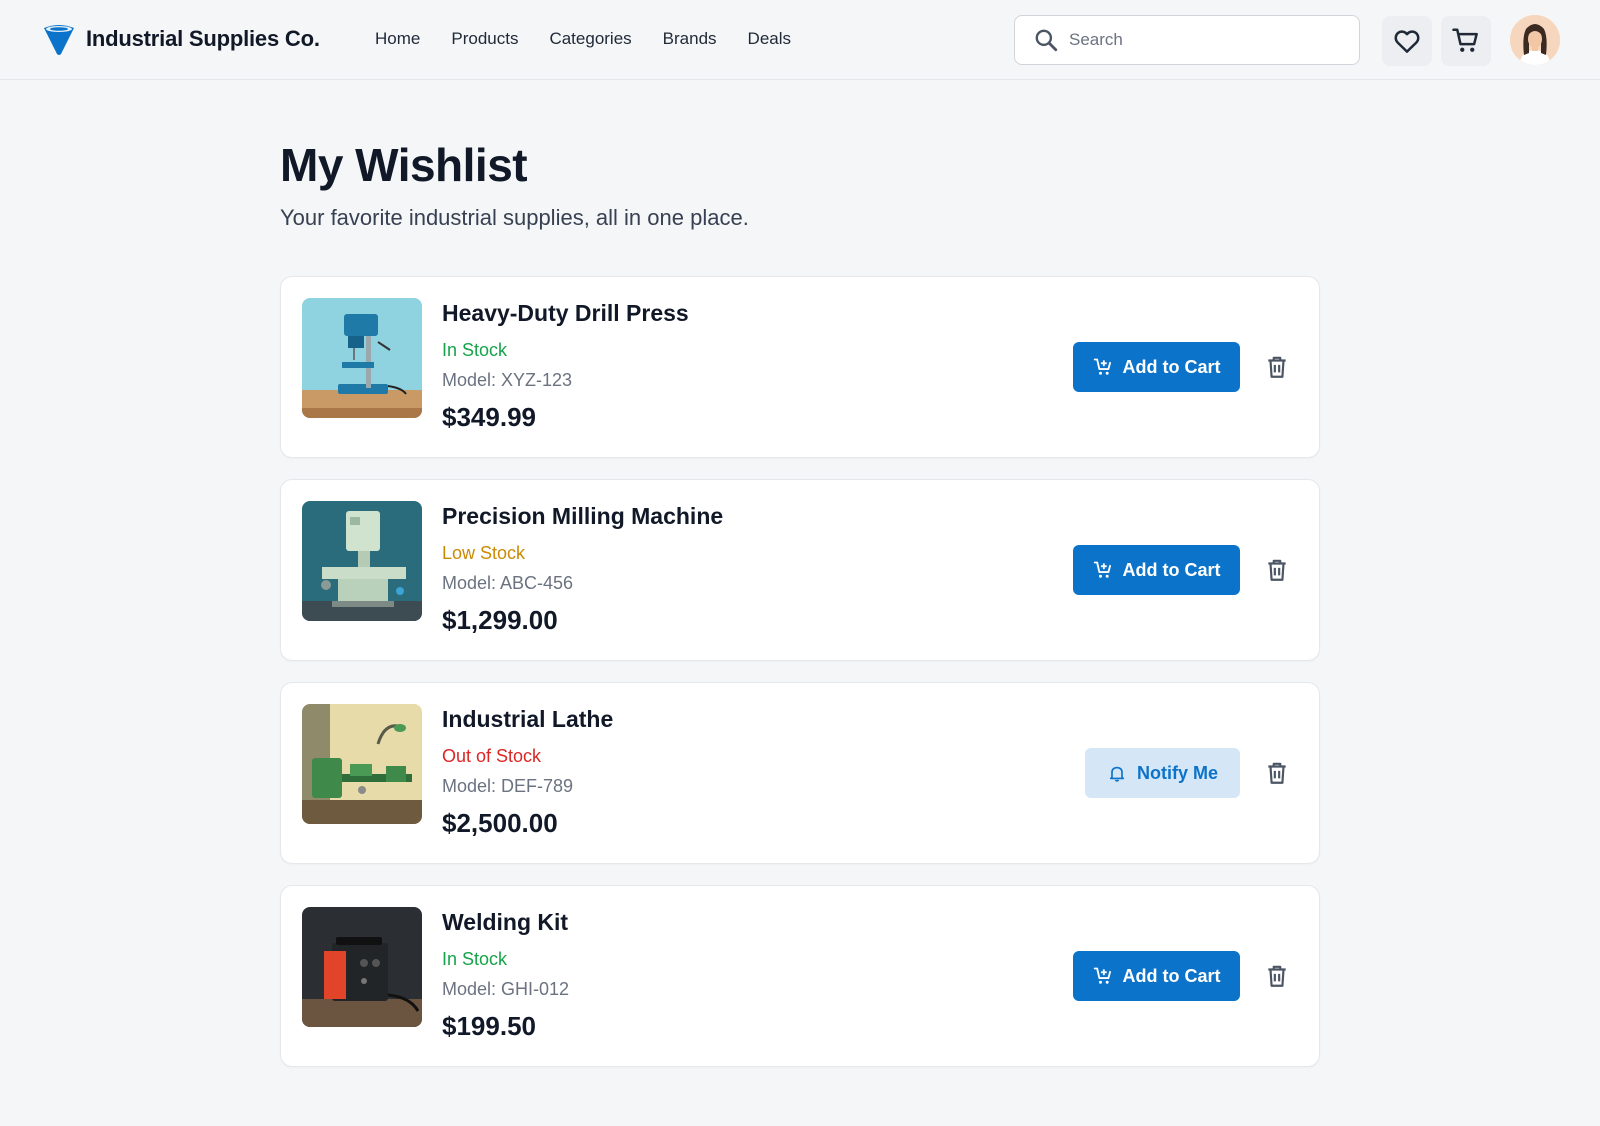  Describe the element at coordinates (1209, 40) in the screenshot. I see `search-input` at that location.